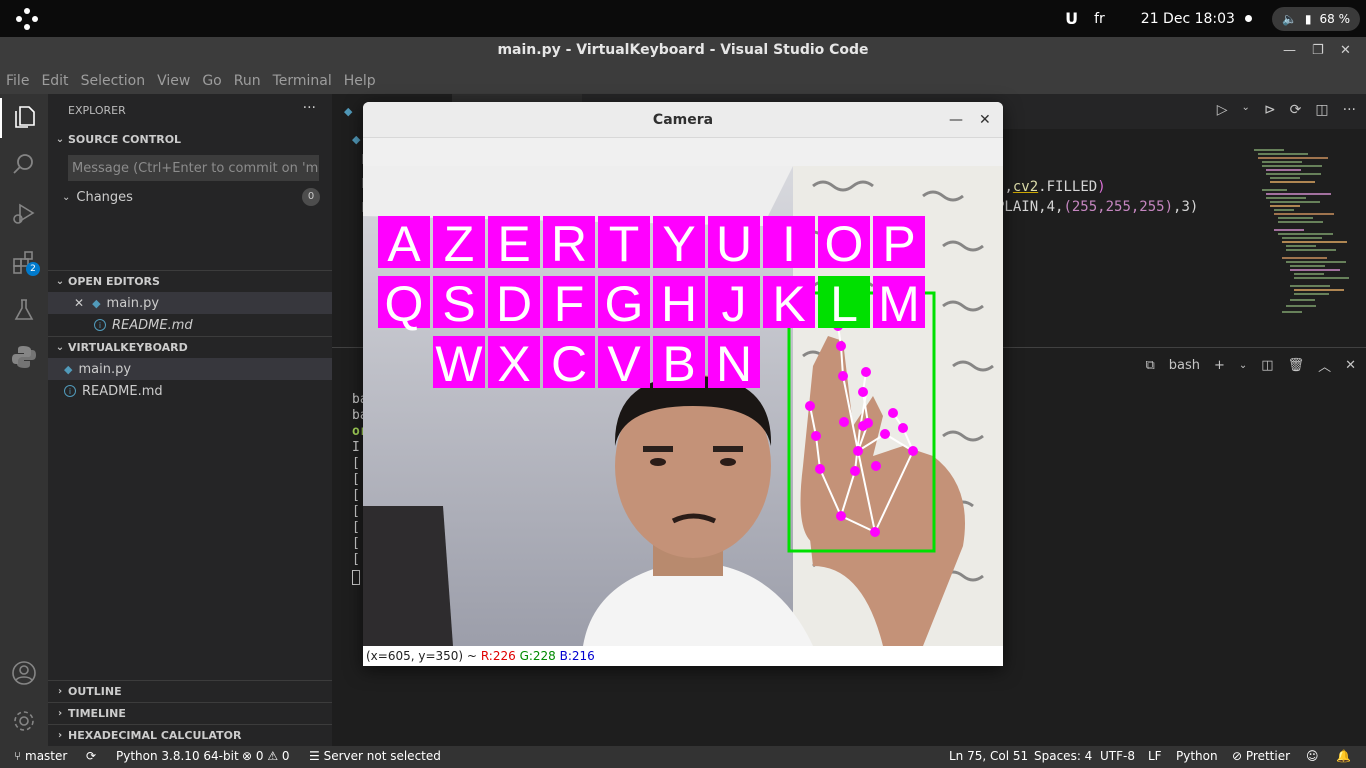 The image size is (1366, 768). I want to click on virtual-key: T, so click(624, 244).